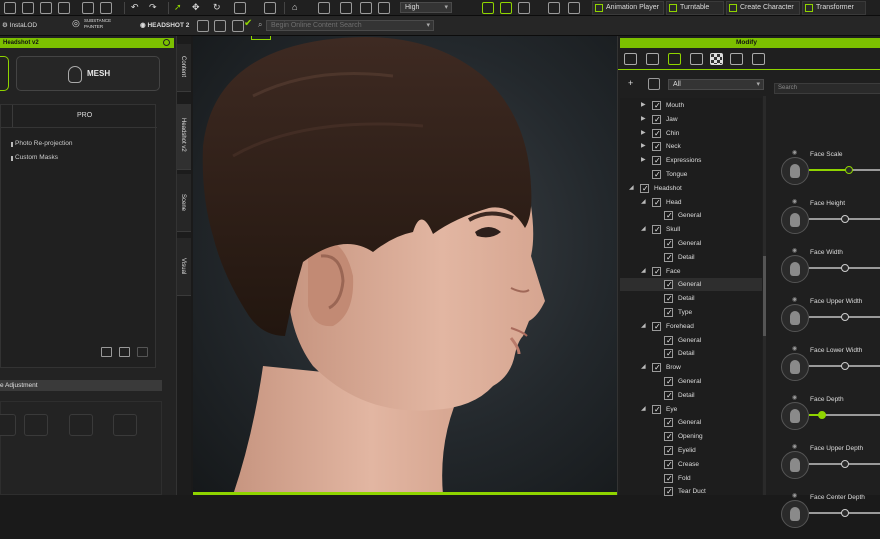 Image resolution: width=880 pixels, height=539 pixels. What do you see at coordinates (99, 24) in the screenshot?
I see `substance-painter-button: SUBSTANCE PAINTER` at bounding box center [99, 24].